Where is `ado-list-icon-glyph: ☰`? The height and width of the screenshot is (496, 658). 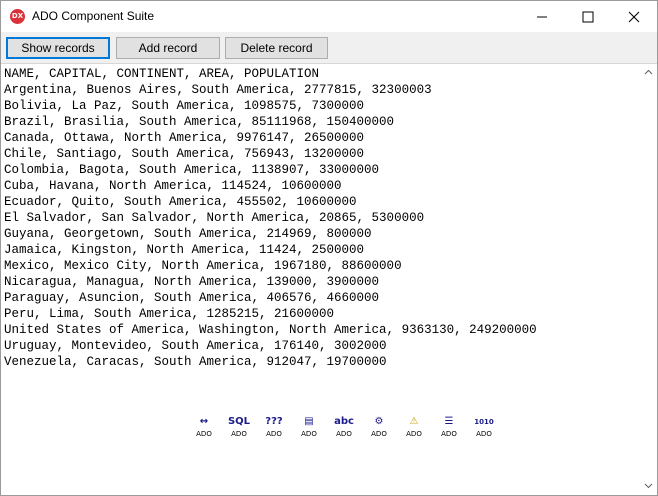
ado-list-icon-glyph: ☰ is located at coordinates (449, 421).